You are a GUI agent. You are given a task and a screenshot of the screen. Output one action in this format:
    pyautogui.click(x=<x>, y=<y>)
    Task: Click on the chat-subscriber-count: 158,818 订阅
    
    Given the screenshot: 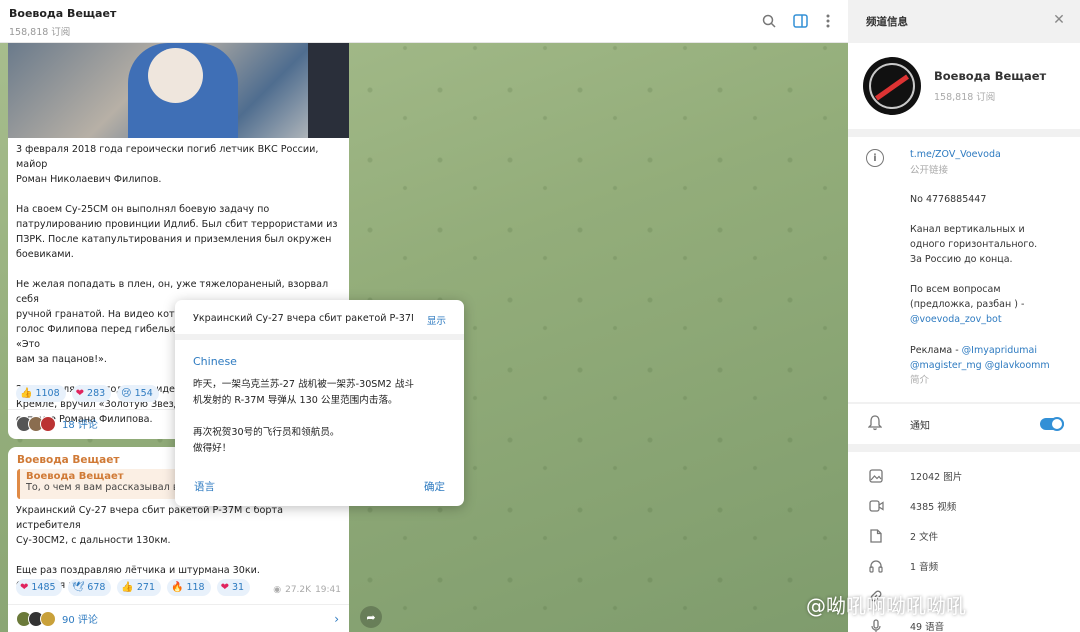 What is the action you would take?
    pyautogui.click(x=40, y=32)
    